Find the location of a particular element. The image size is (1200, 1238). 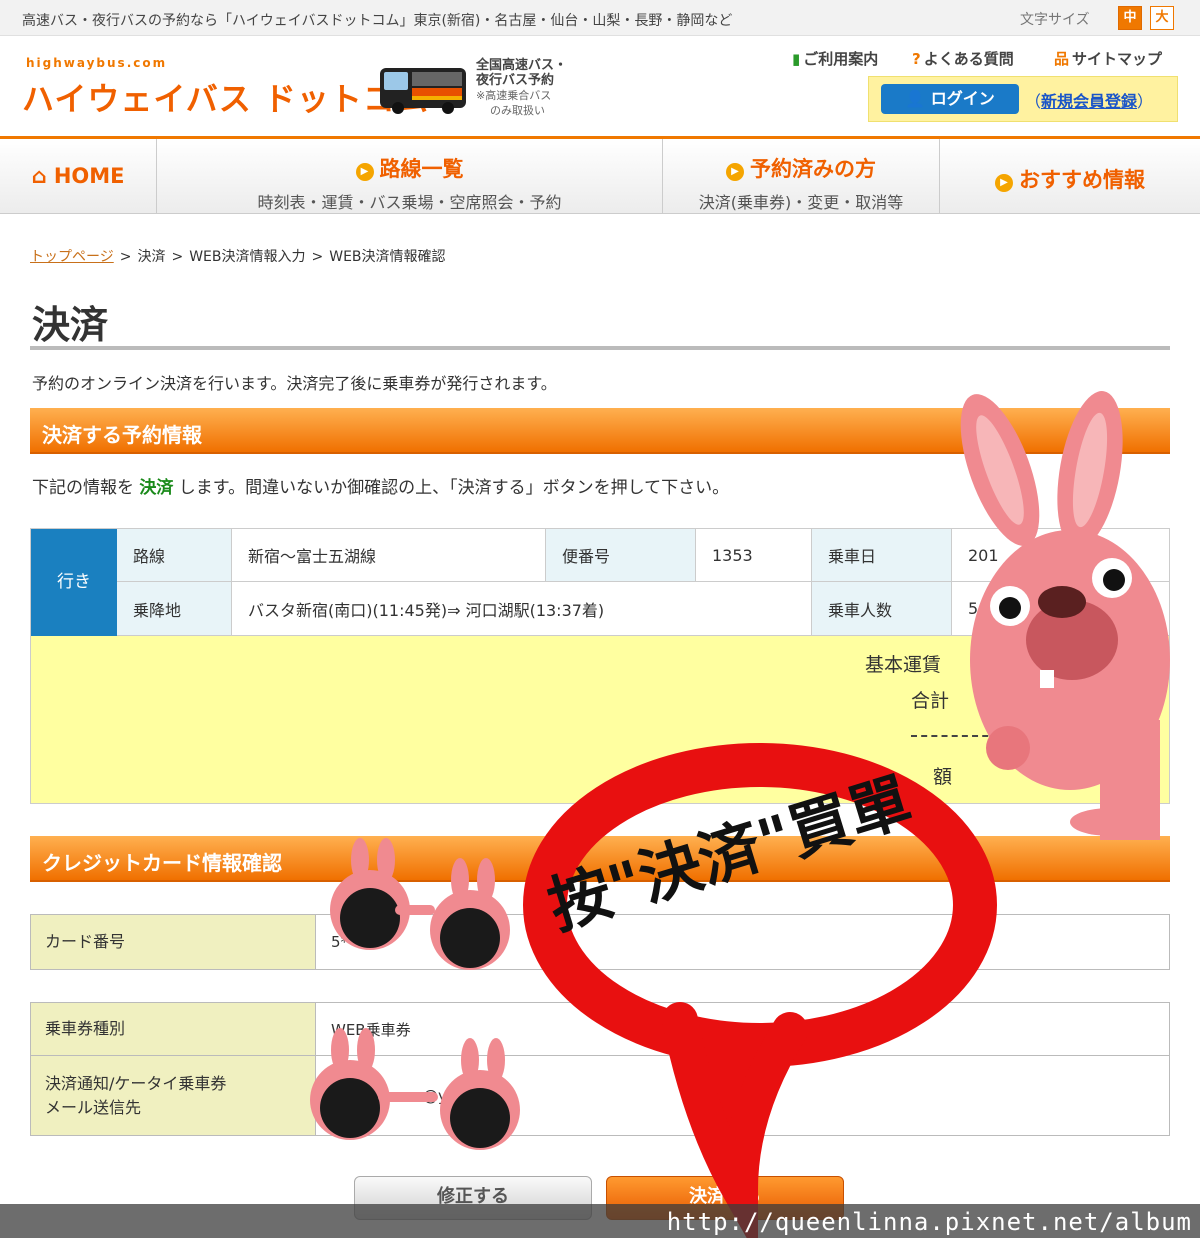

flight-label: 便番号 is located at coordinates (621, 555).